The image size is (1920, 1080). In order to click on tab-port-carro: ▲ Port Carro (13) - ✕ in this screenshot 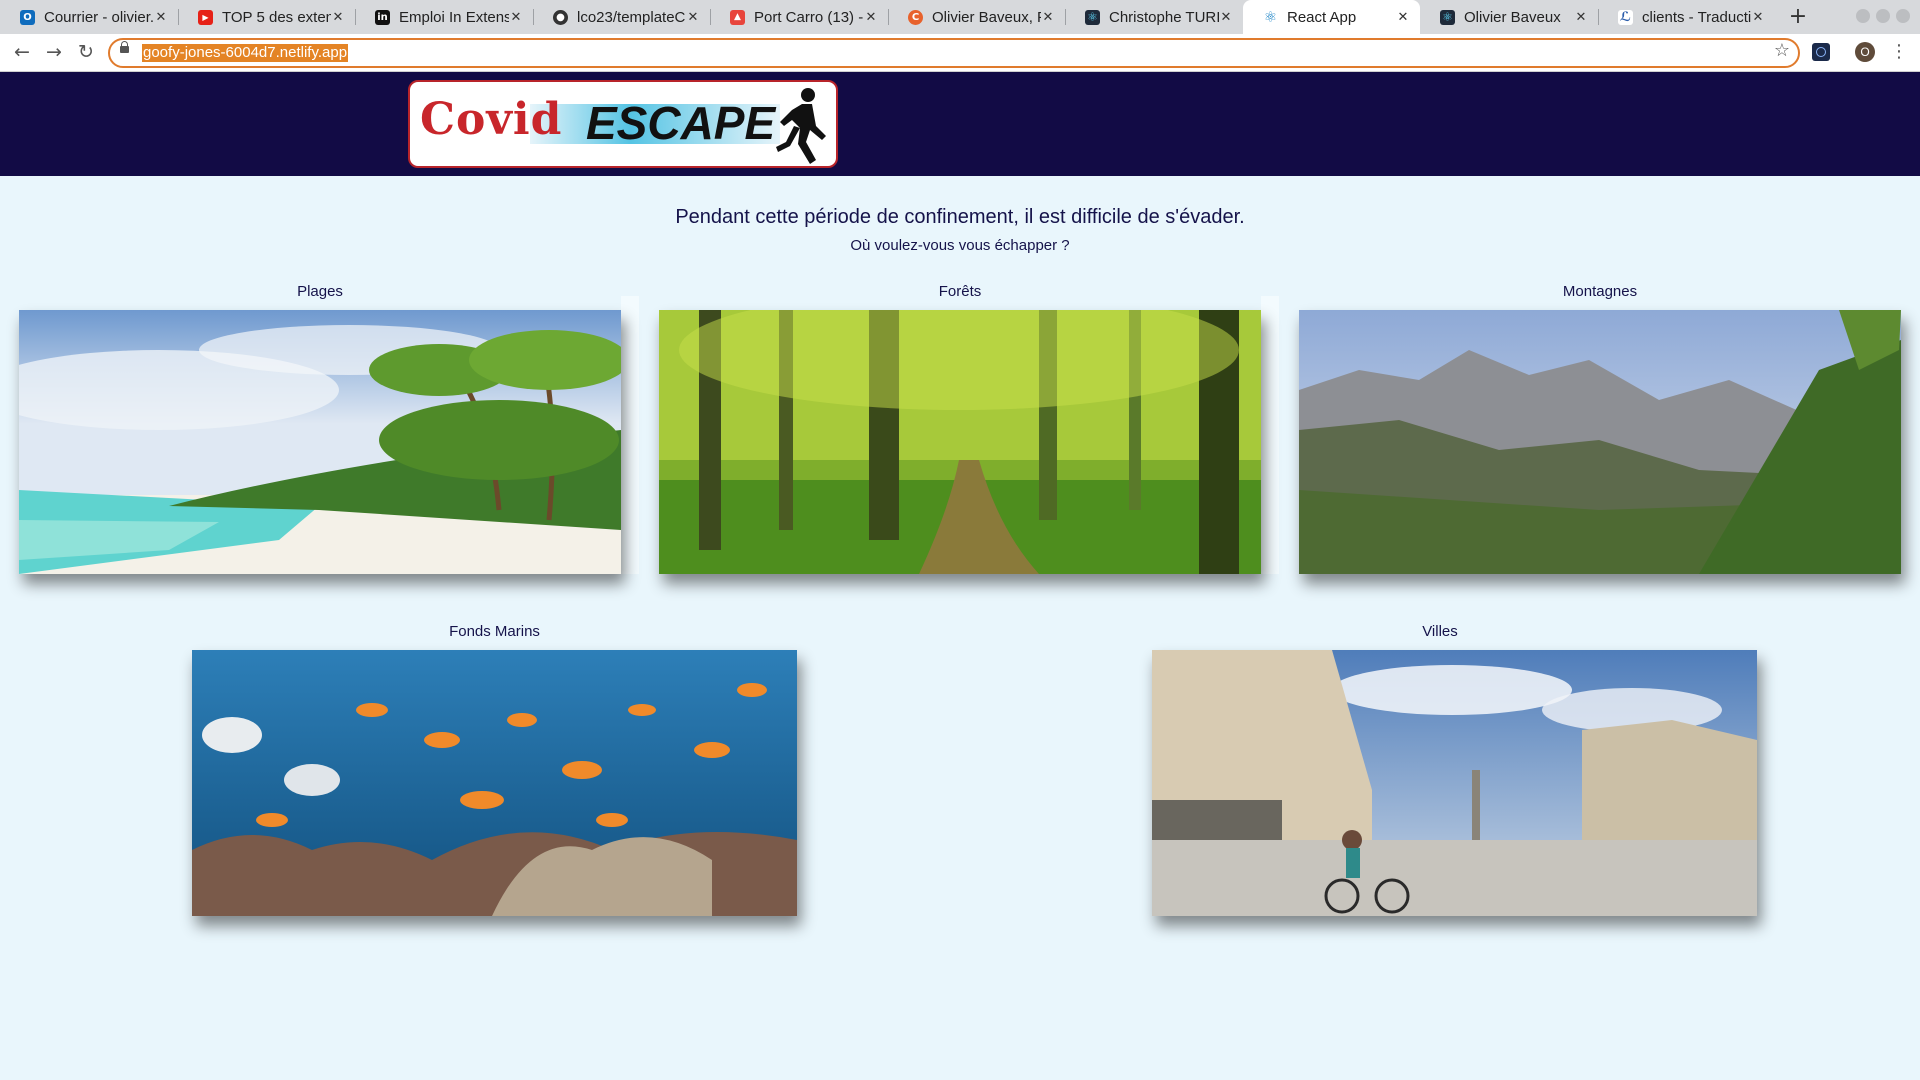, I will do `click(799, 17)`.